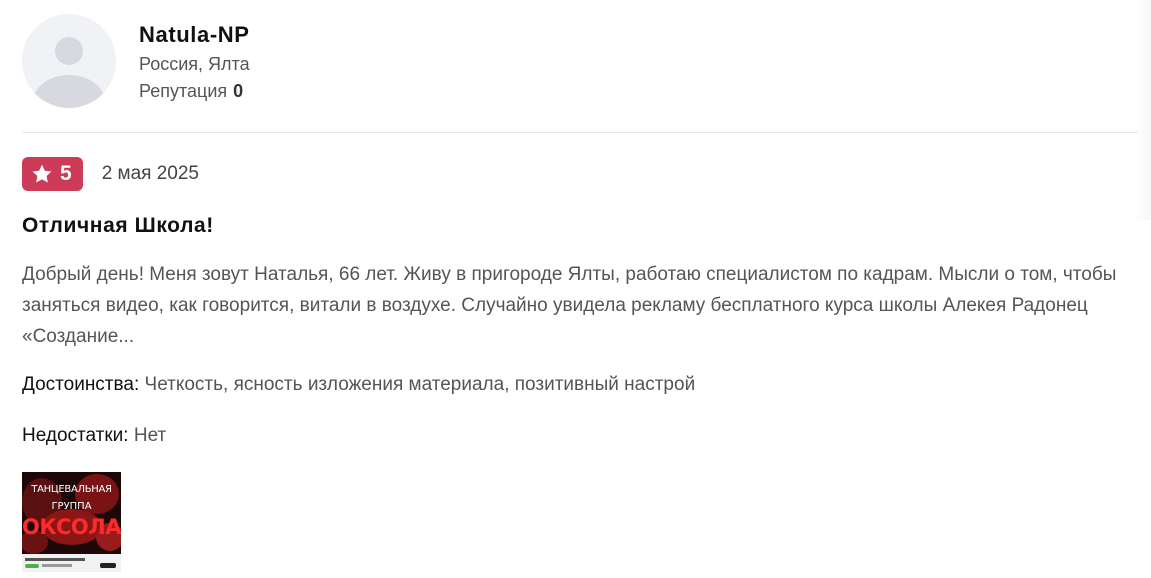 This screenshot has width=1151, height=578. Describe the element at coordinates (66, 173) in the screenshot. I see `rating-value: 5` at that location.